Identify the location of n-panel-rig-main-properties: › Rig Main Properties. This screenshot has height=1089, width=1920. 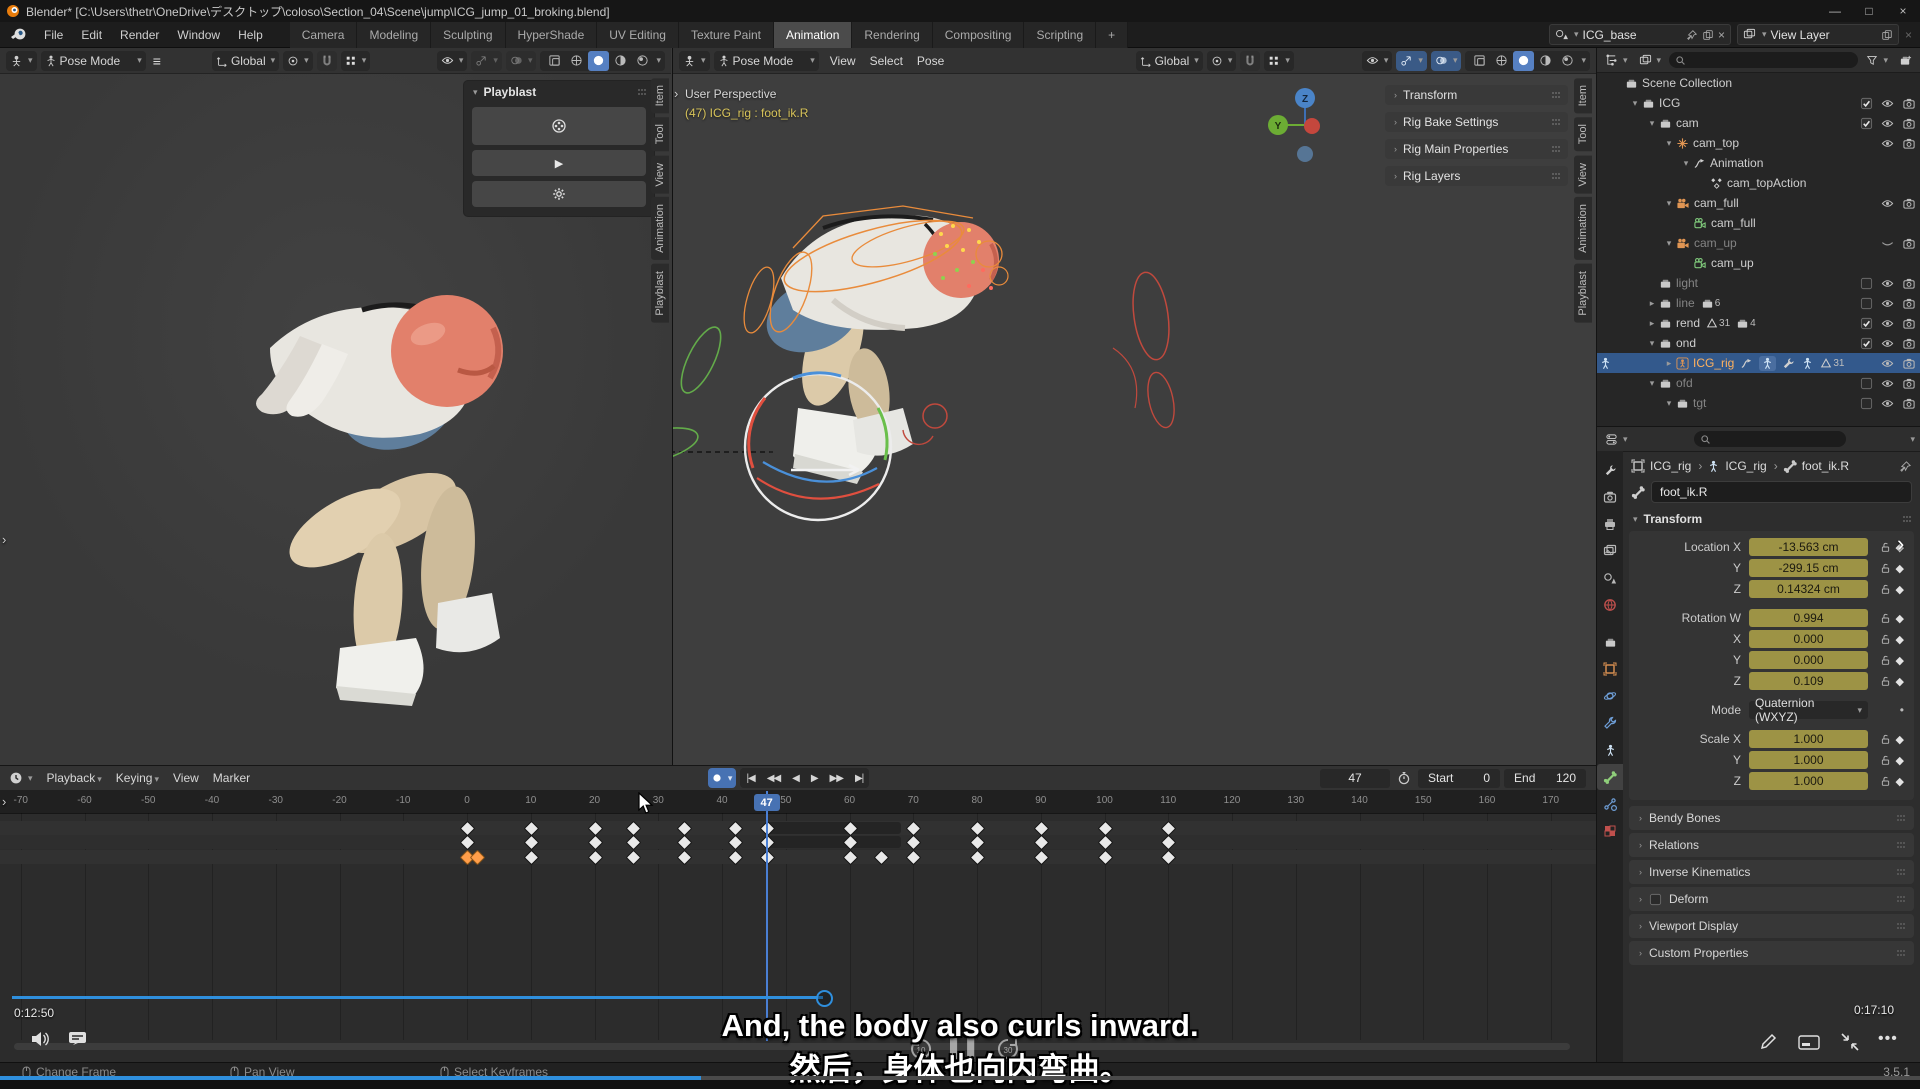
(1476, 149).